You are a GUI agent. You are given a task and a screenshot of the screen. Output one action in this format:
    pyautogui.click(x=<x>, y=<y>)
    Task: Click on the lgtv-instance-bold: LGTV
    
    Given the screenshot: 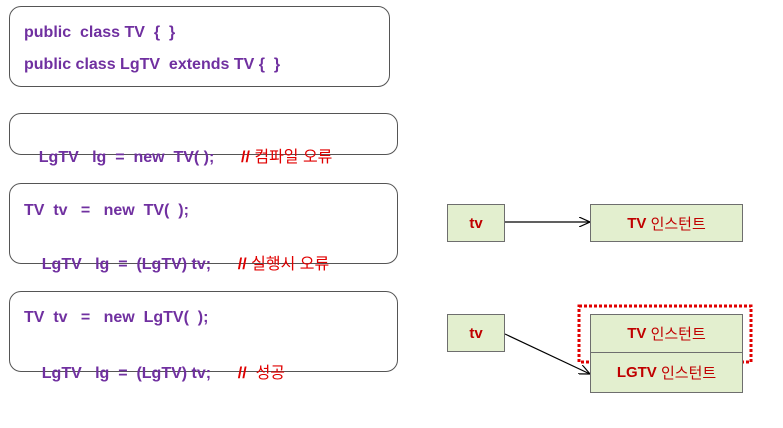 What is the action you would take?
    pyautogui.click(x=636, y=372)
    